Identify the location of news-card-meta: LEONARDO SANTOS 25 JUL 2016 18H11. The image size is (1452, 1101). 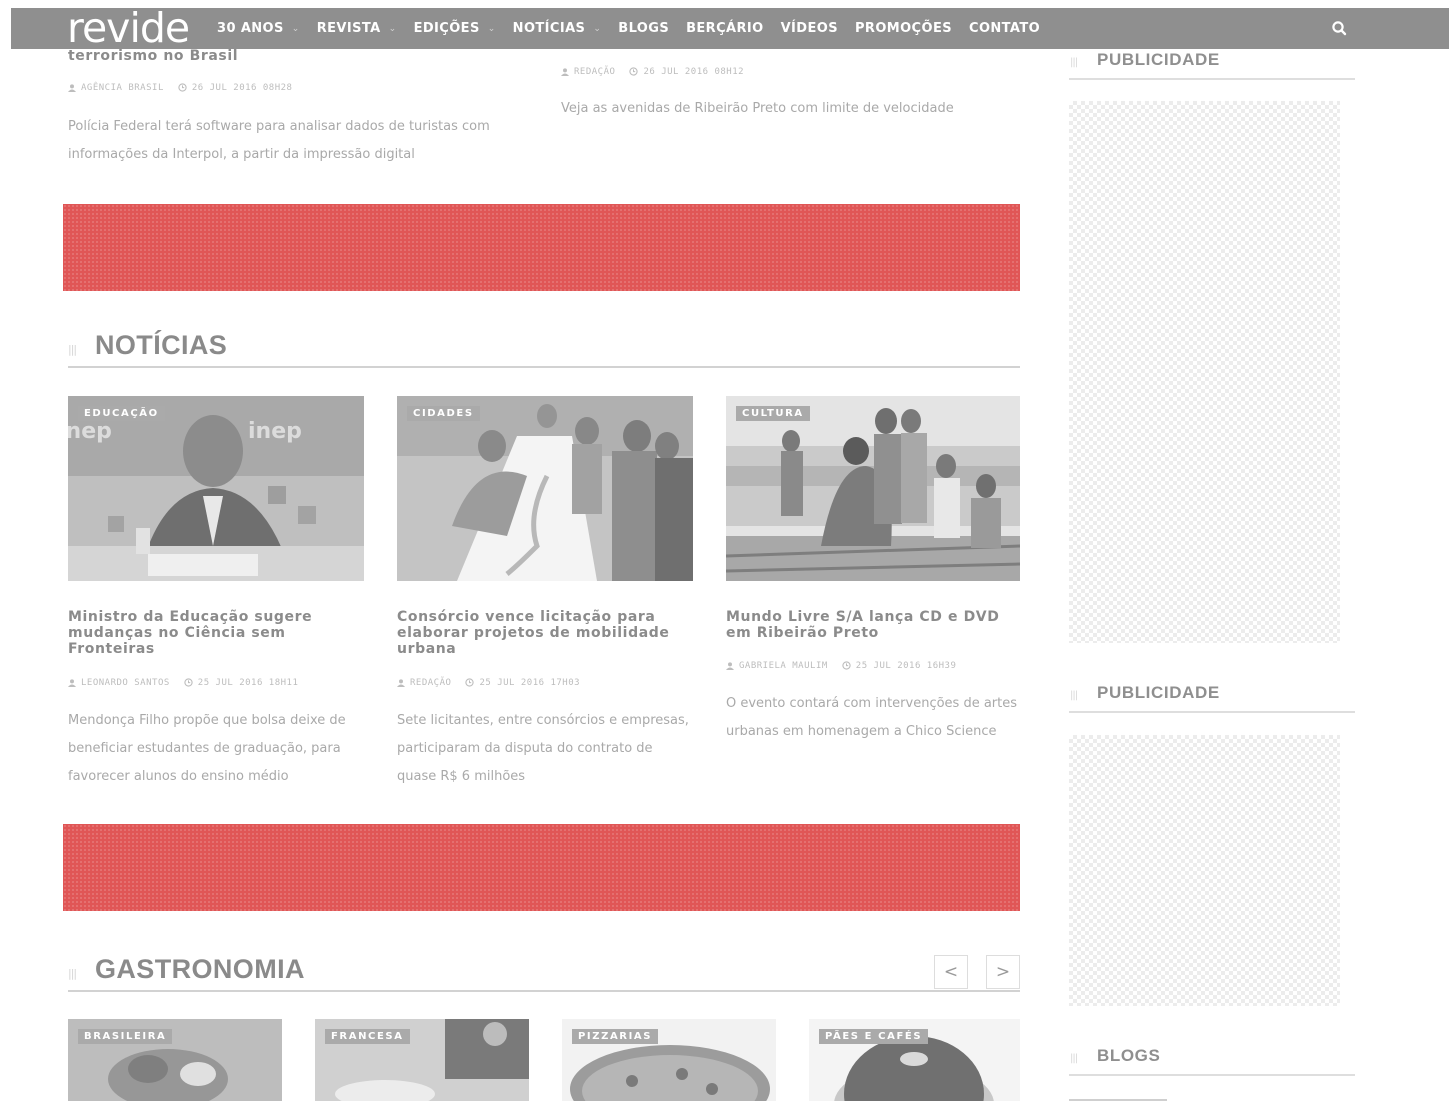
(183, 683).